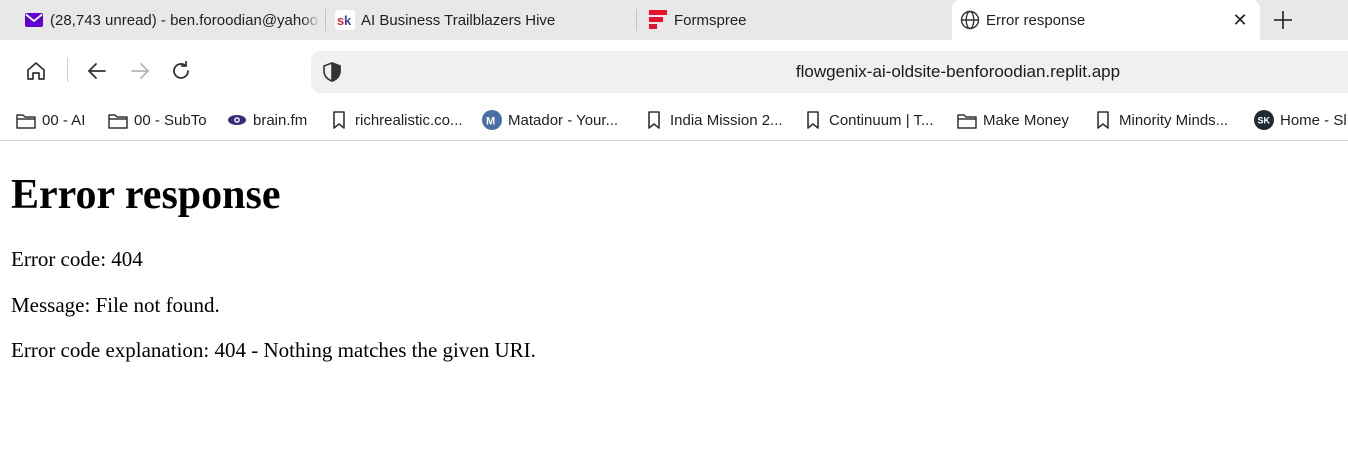 This screenshot has height=459, width=1348. Describe the element at coordinates (458, 20) in the screenshot. I see `tab-title: AI Business Trailblazers Hive` at that location.